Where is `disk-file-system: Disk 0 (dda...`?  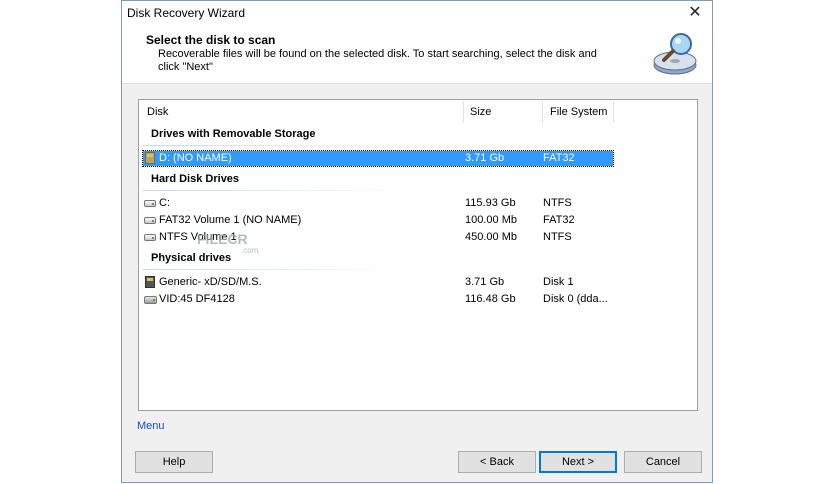 disk-file-system: Disk 0 (dda... is located at coordinates (575, 299).